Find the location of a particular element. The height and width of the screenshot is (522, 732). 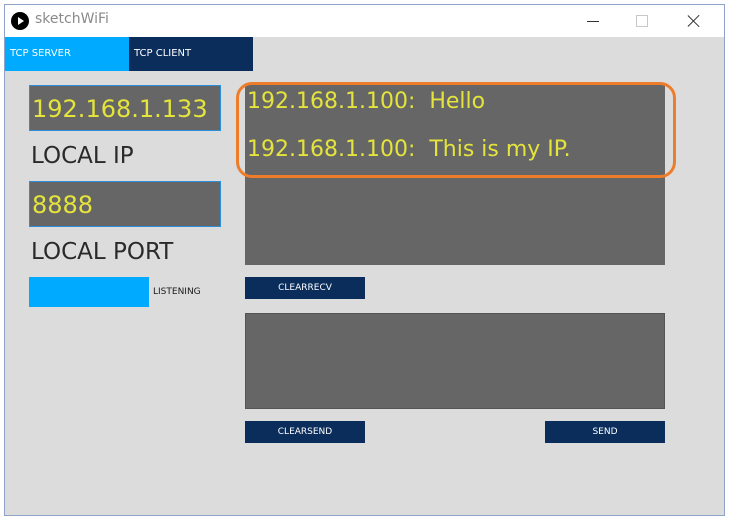

local-port-label: LOCAL PORT is located at coordinates (102, 252).